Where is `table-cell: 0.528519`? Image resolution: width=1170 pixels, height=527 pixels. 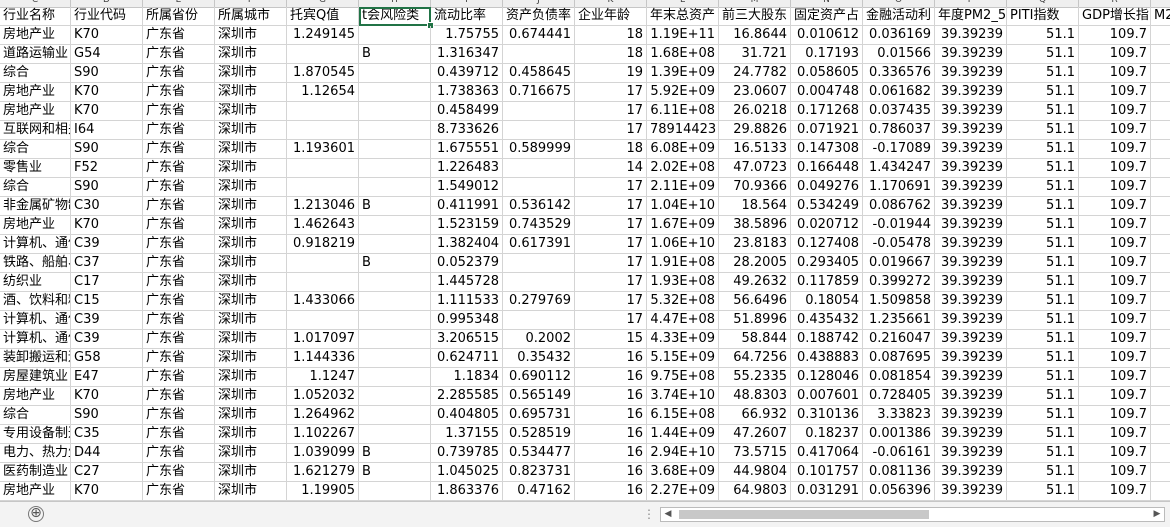 table-cell: 0.528519 is located at coordinates (539, 434).